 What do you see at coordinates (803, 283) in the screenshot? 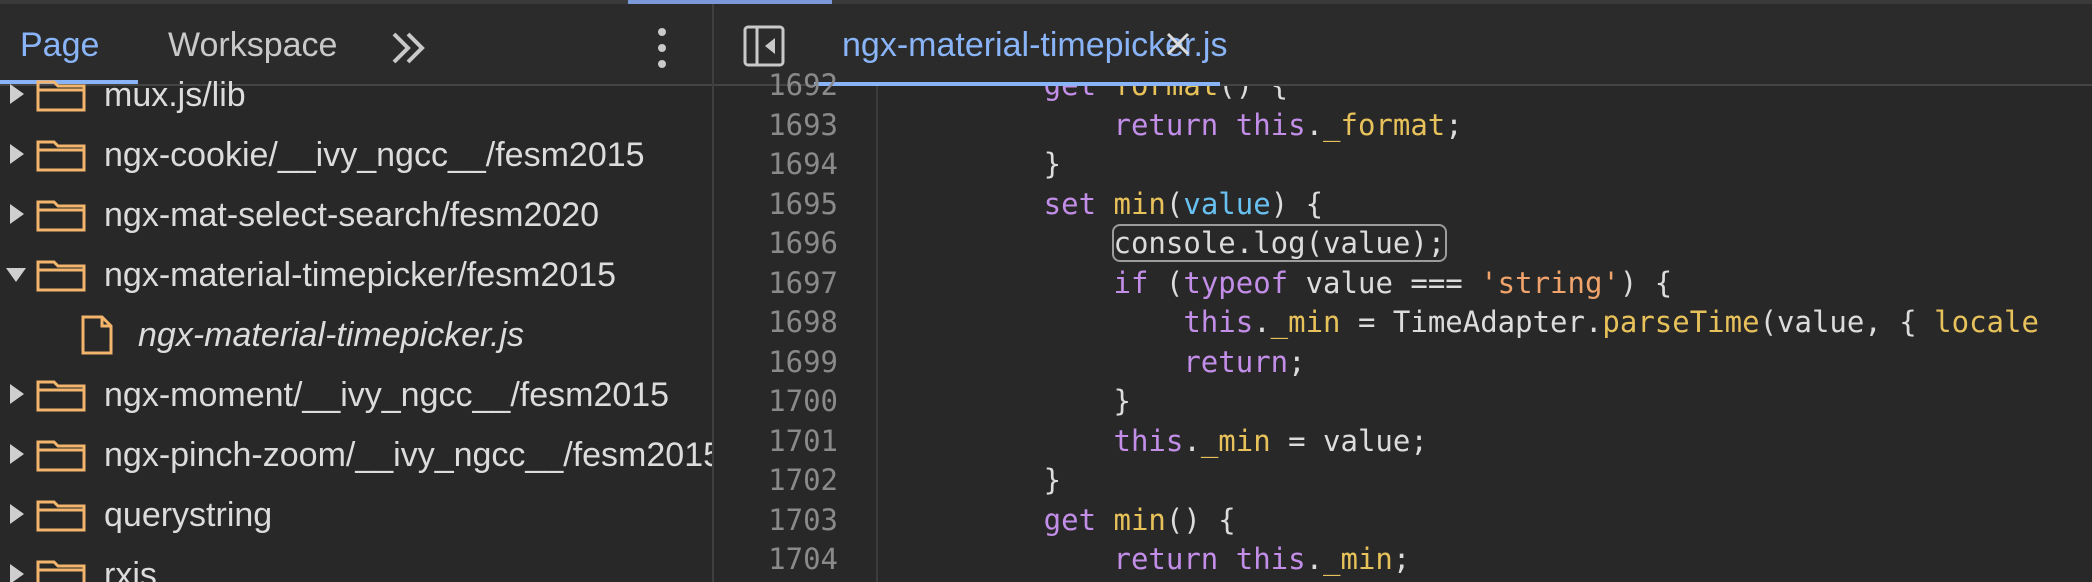
I see `line-number: 1697` at bounding box center [803, 283].